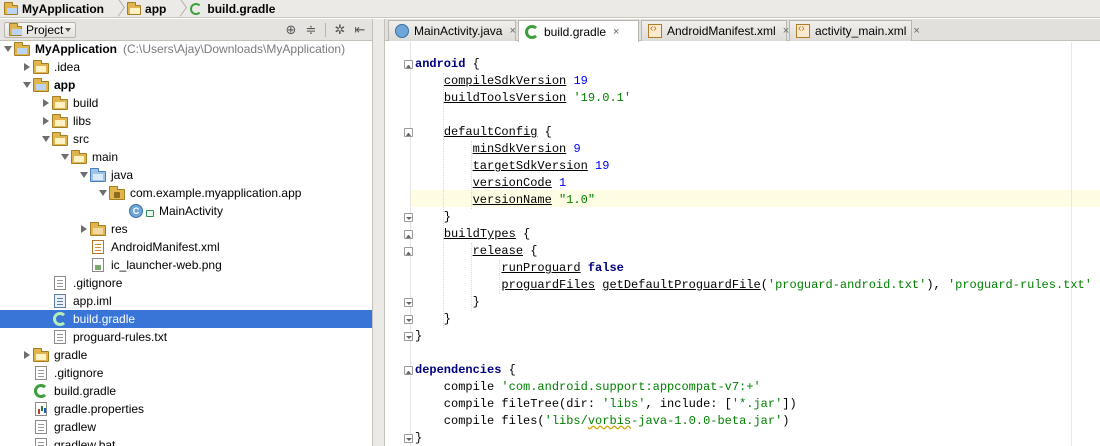  What do you see at coordinates (166, 265) in the screenshot?
I see `tree-item-label: ic_launcher-web.png` at bounding box center [166, 265].